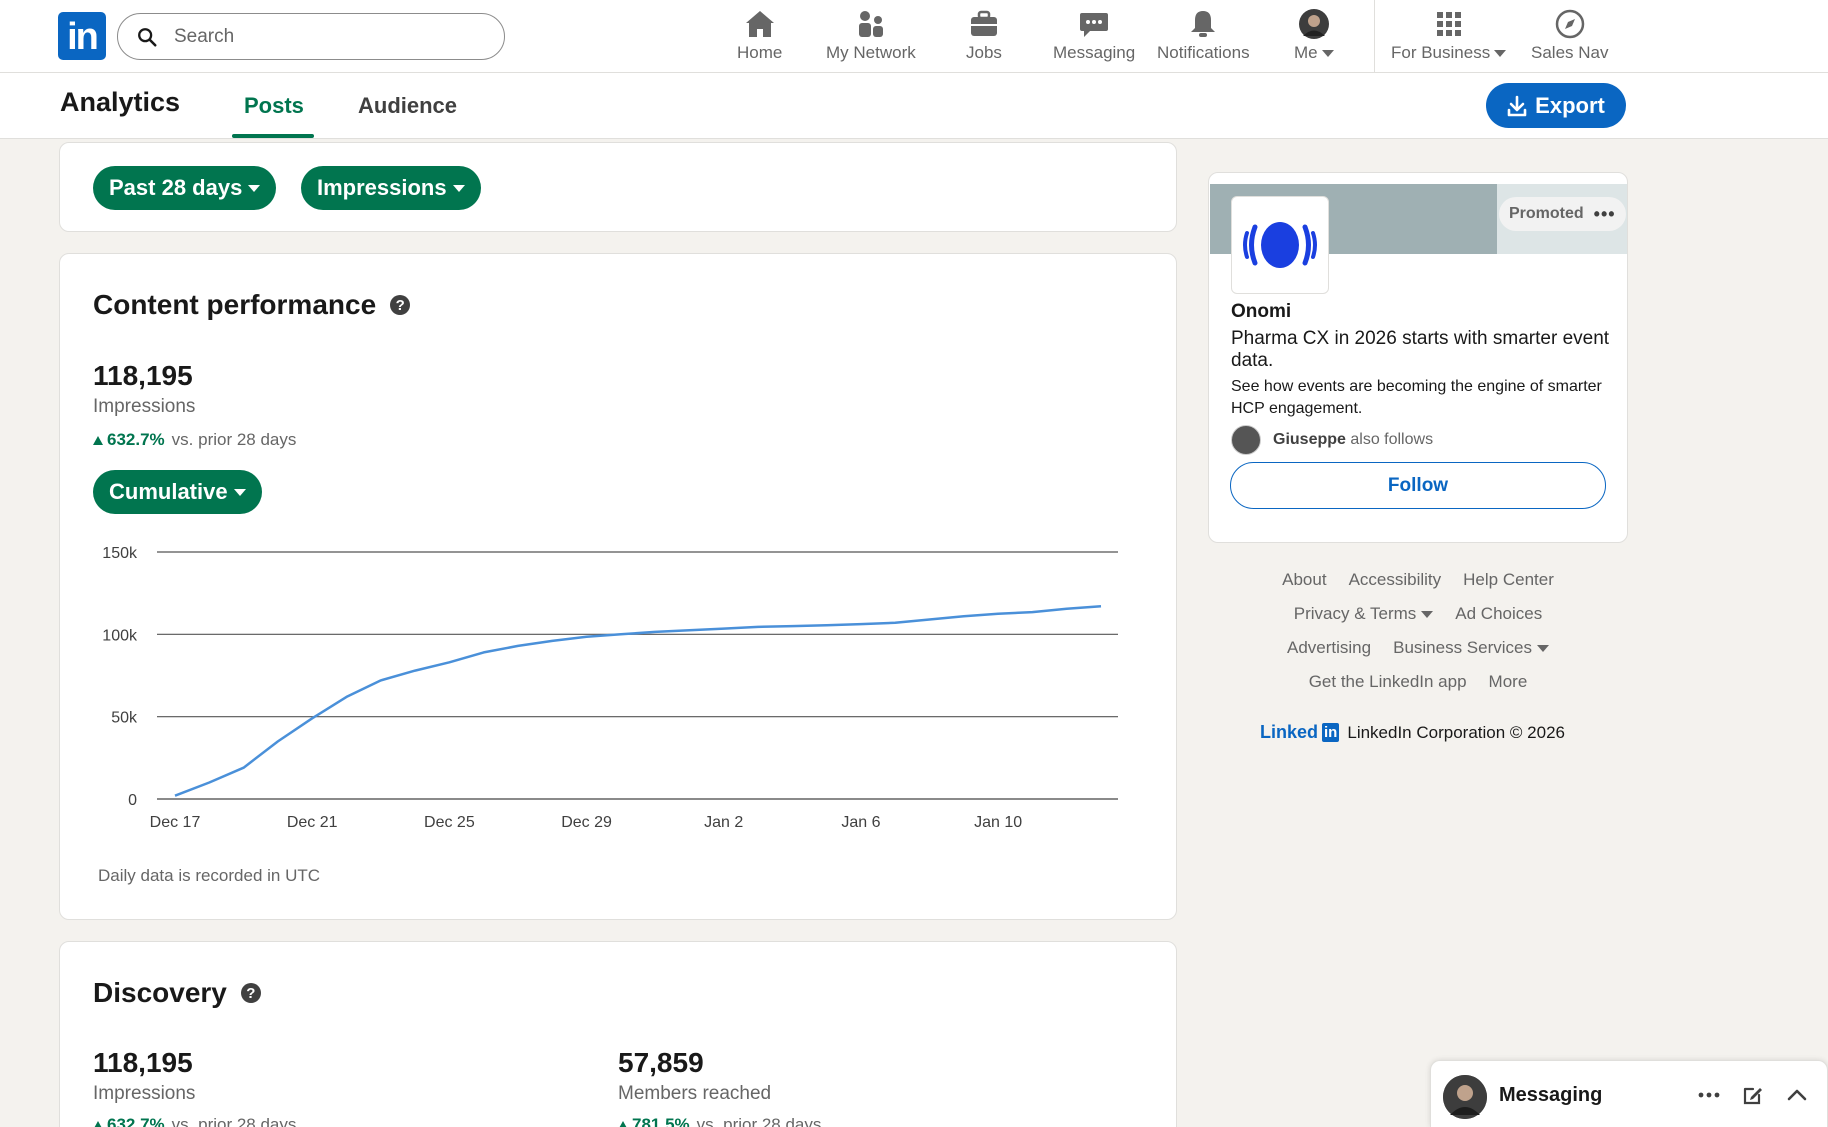  What do you see at coordinates (120, 553) in the screenshot?
I see `y-tick-label: 150k` at bounding box center [120, 553].